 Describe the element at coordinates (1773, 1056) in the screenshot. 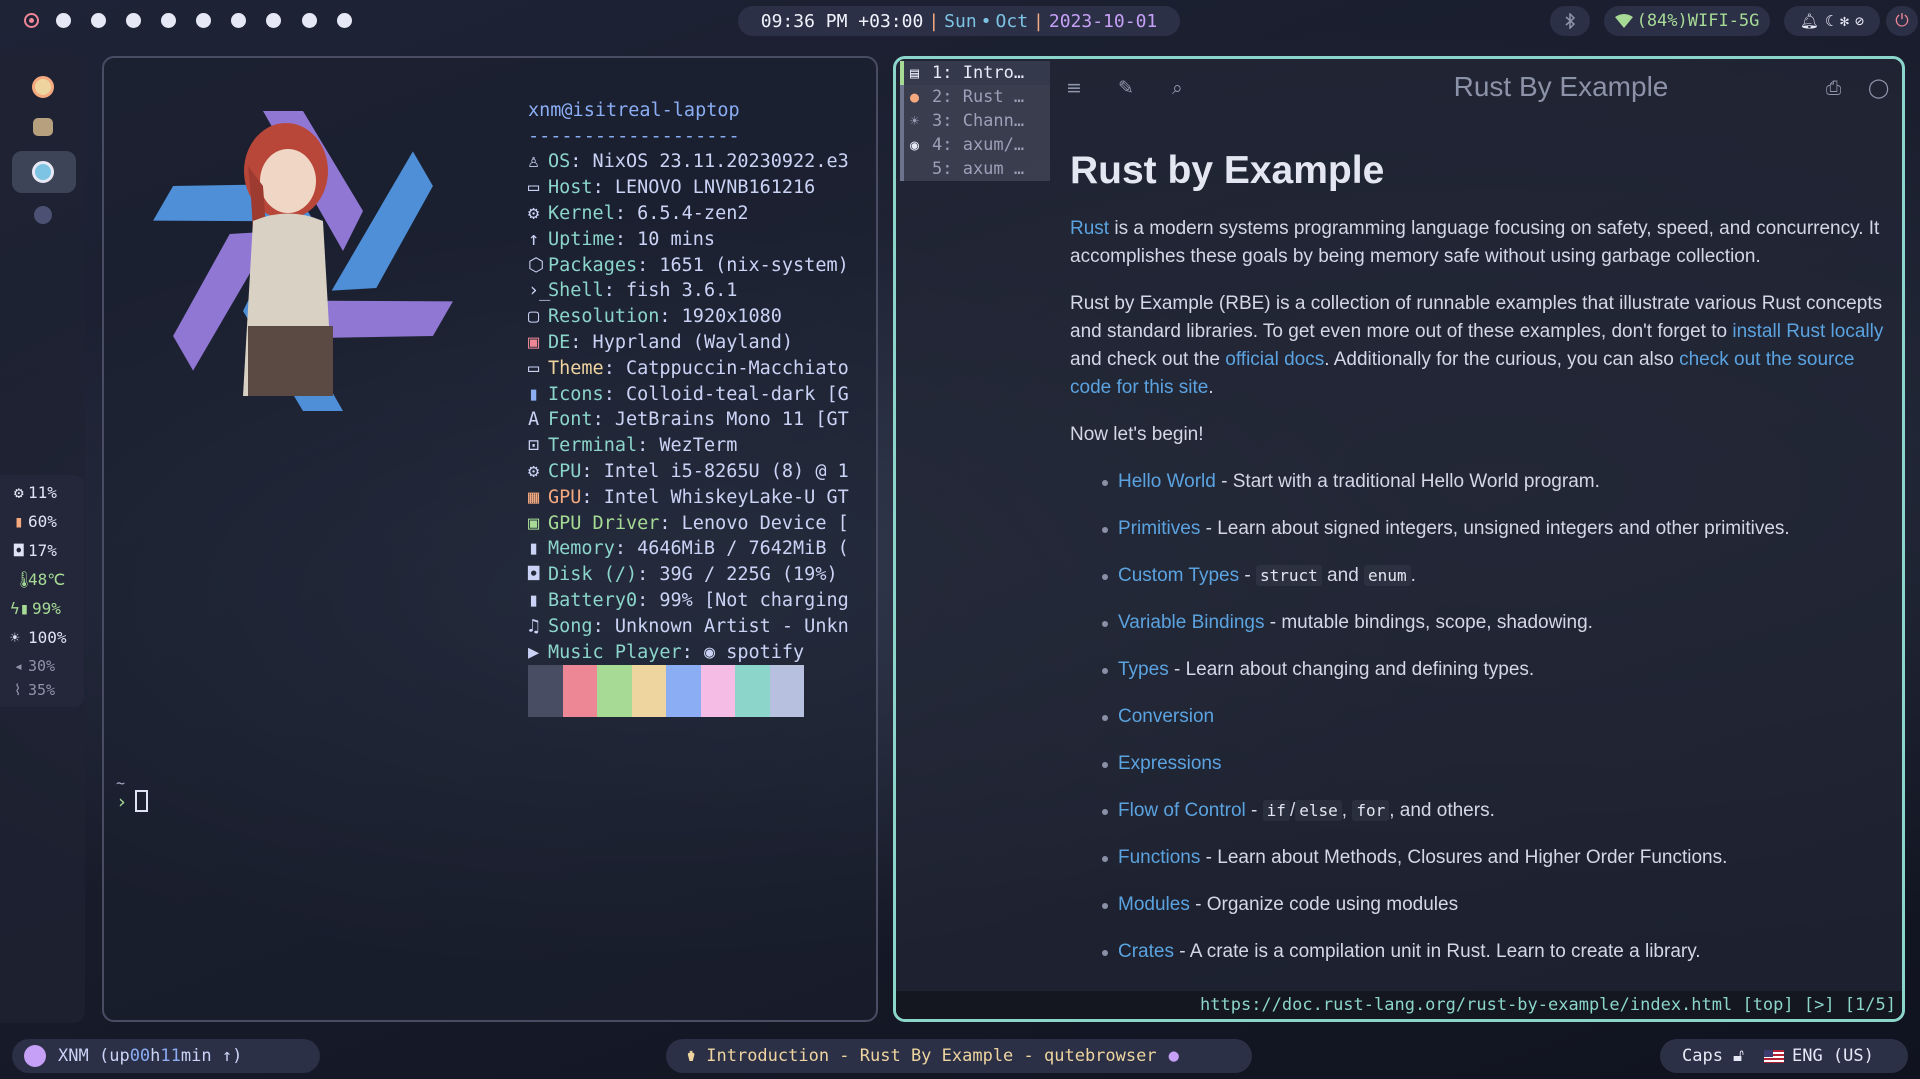

I see `us-flag-icon` at that location.